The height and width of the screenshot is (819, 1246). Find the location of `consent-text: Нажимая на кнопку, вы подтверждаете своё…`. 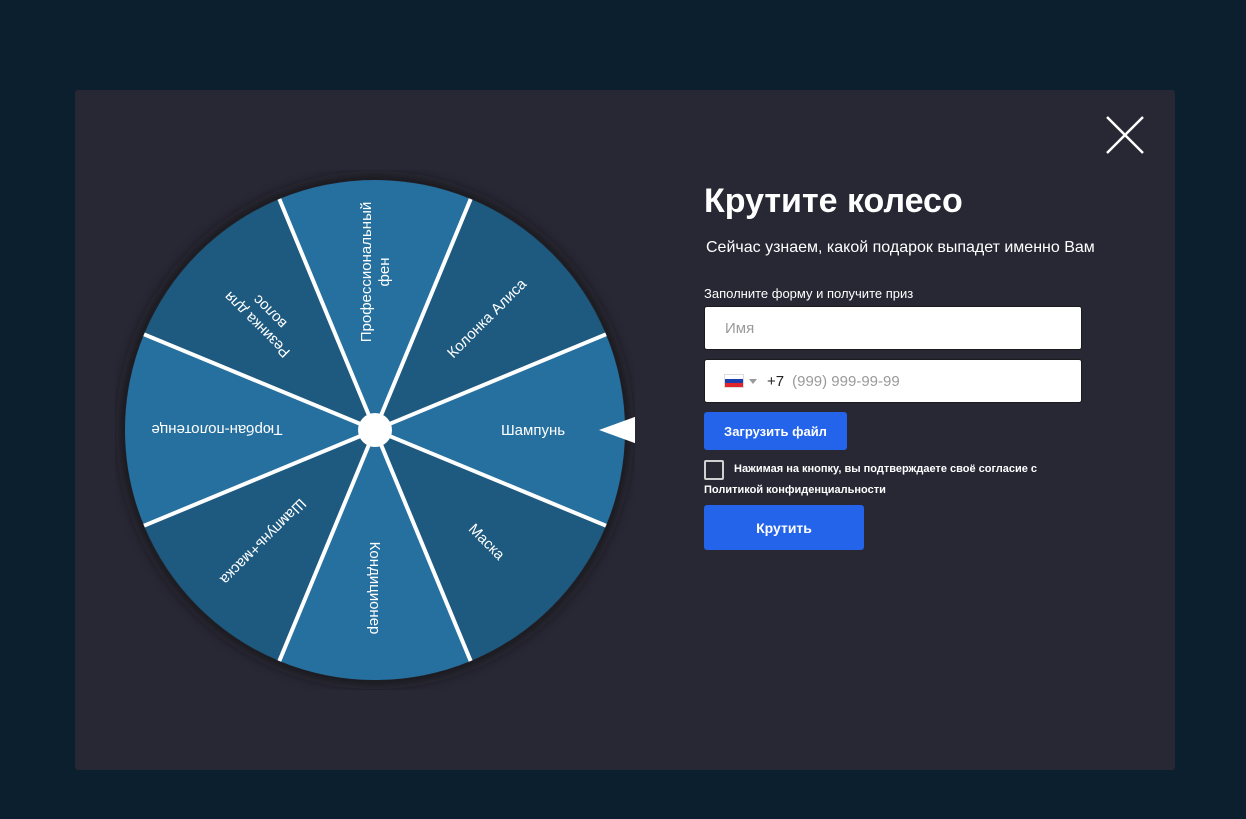

consent-text: Нажимая на кнопку, вы подтверждаете своё… is located at coordinates (886, 469).